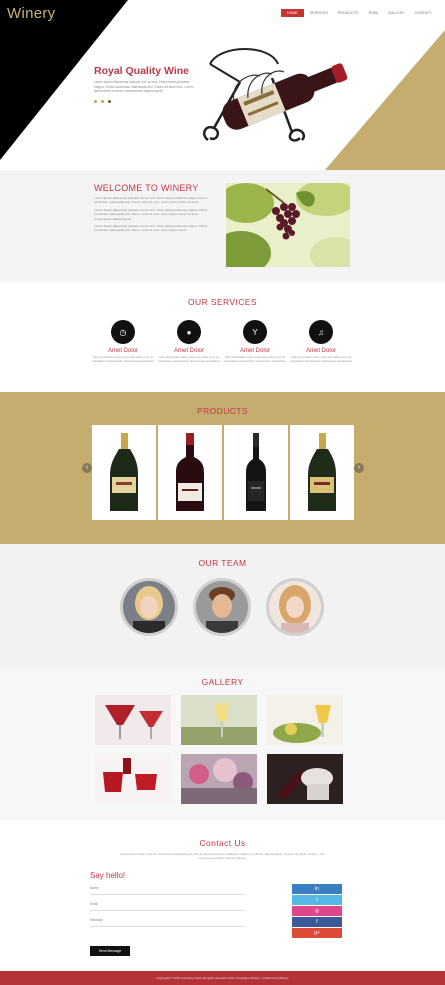 The width and height of the screenshot is (445, 985). Describe the element at coordinates (189, 332) in the screenshot. I see `user-icon: ●` at that location.